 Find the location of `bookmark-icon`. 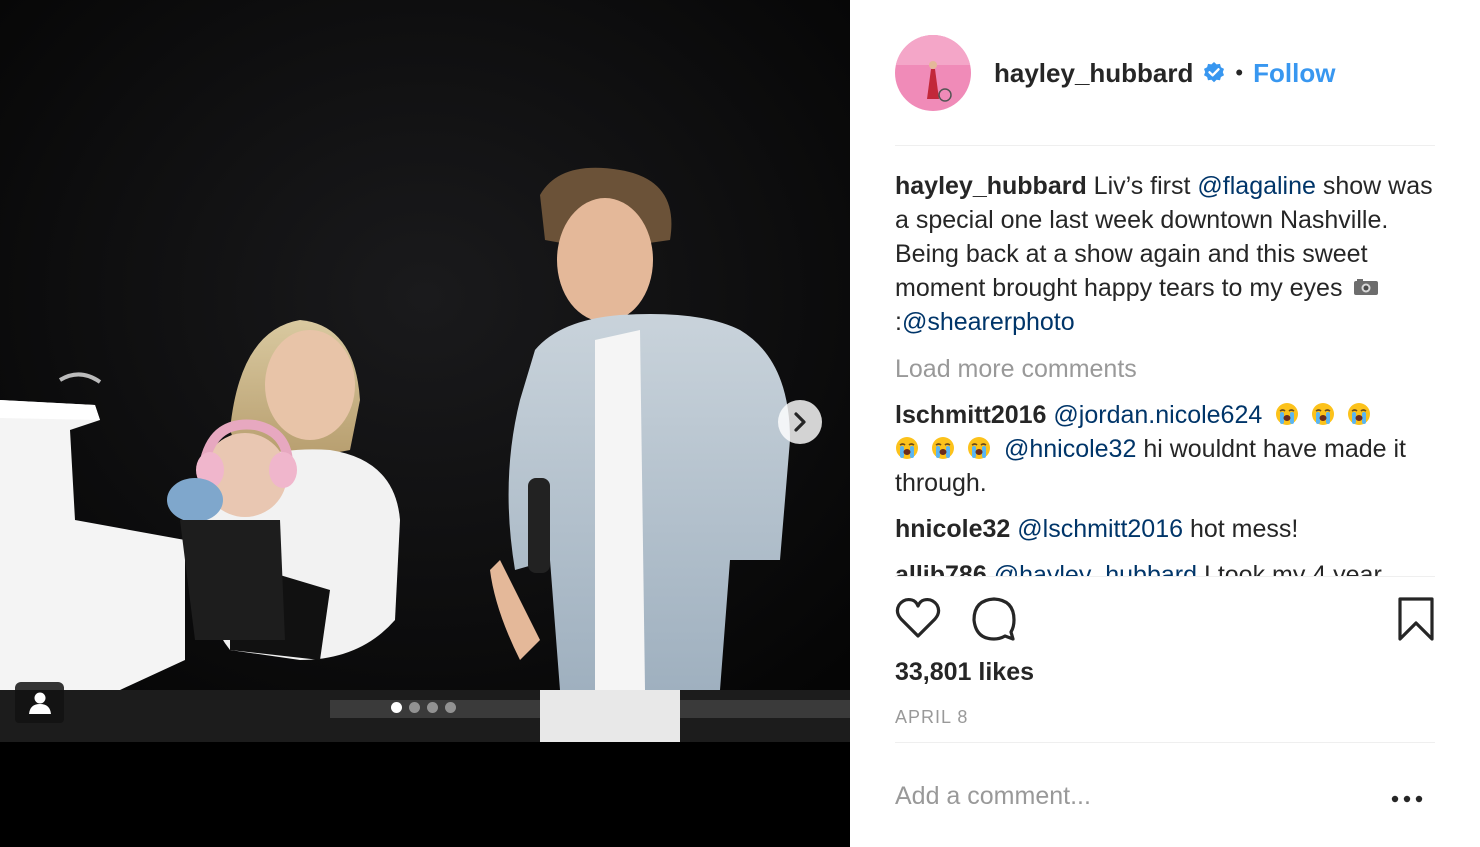

bookmark-icon is located at coordinates (1416, 619).